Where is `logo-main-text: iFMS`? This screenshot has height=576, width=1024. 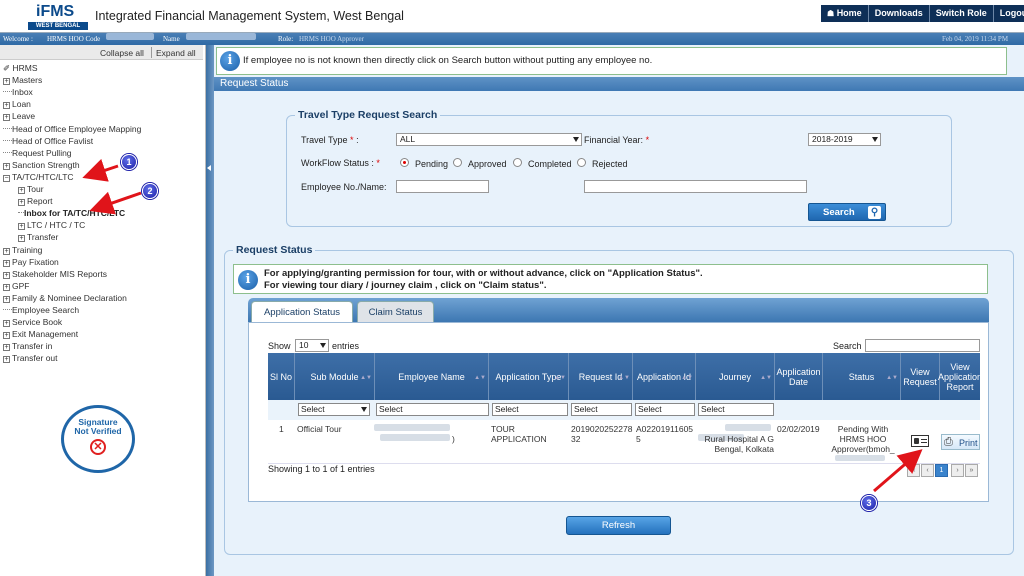
logo-main-text: iFMS is located at coordinates (55, 11).